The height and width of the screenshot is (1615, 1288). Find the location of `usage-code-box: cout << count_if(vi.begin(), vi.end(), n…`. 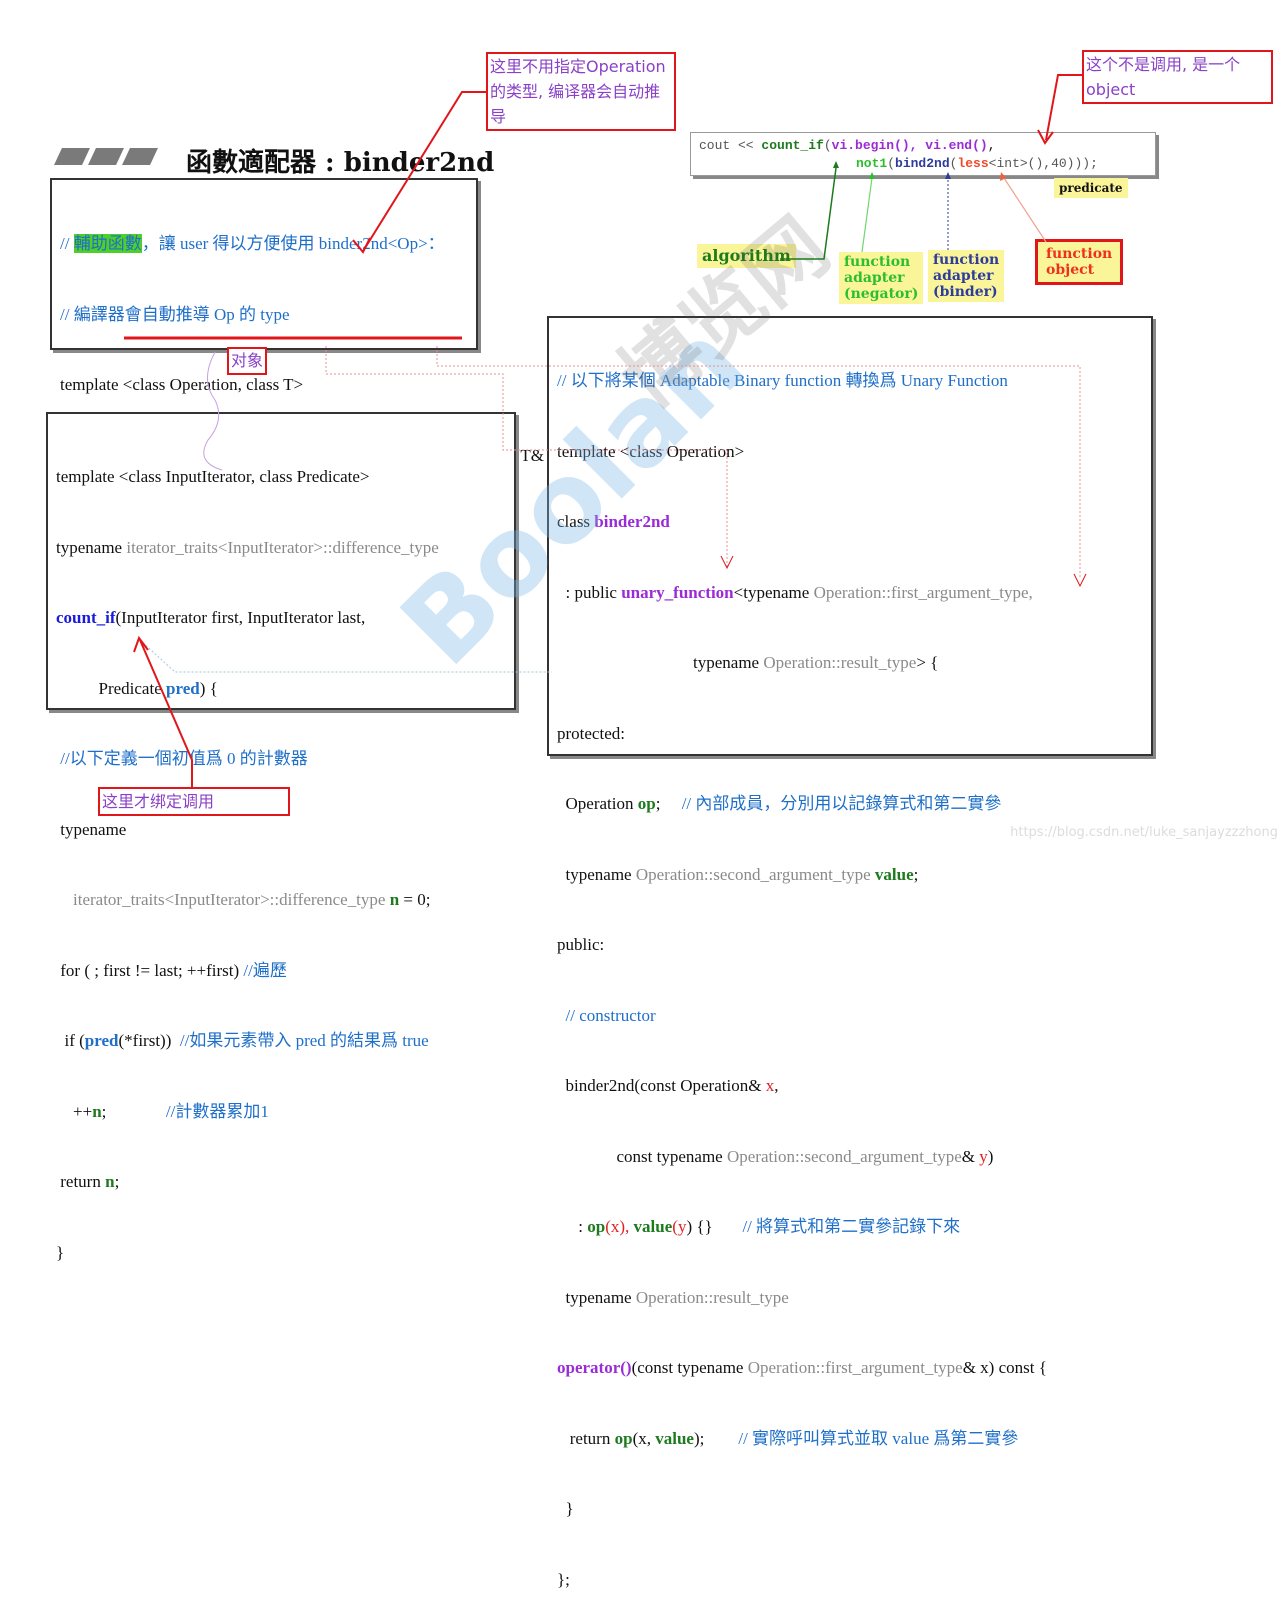

usage-code-box: cout << count_if(vi.begin(), vi.end(), n… is located at coordinates (923, 154).